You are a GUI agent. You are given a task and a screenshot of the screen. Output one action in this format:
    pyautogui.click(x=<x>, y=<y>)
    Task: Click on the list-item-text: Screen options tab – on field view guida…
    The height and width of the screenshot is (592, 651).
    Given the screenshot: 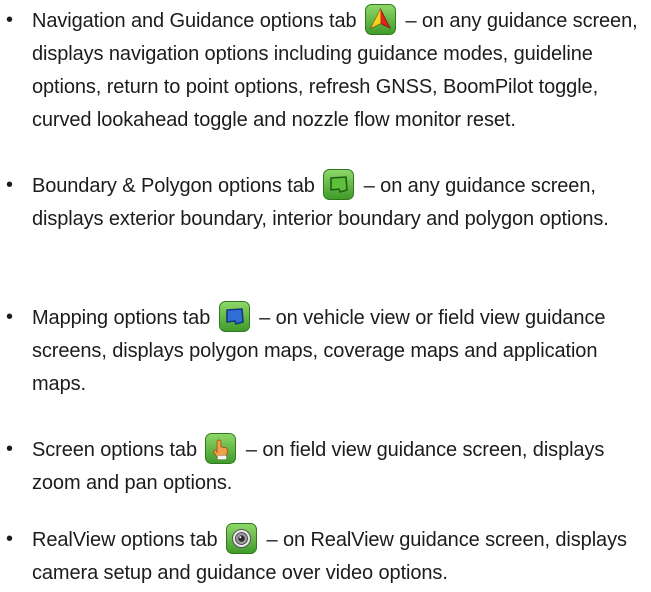 What is the action you would take?
    pyautogui.click(x=339, y=466)
    